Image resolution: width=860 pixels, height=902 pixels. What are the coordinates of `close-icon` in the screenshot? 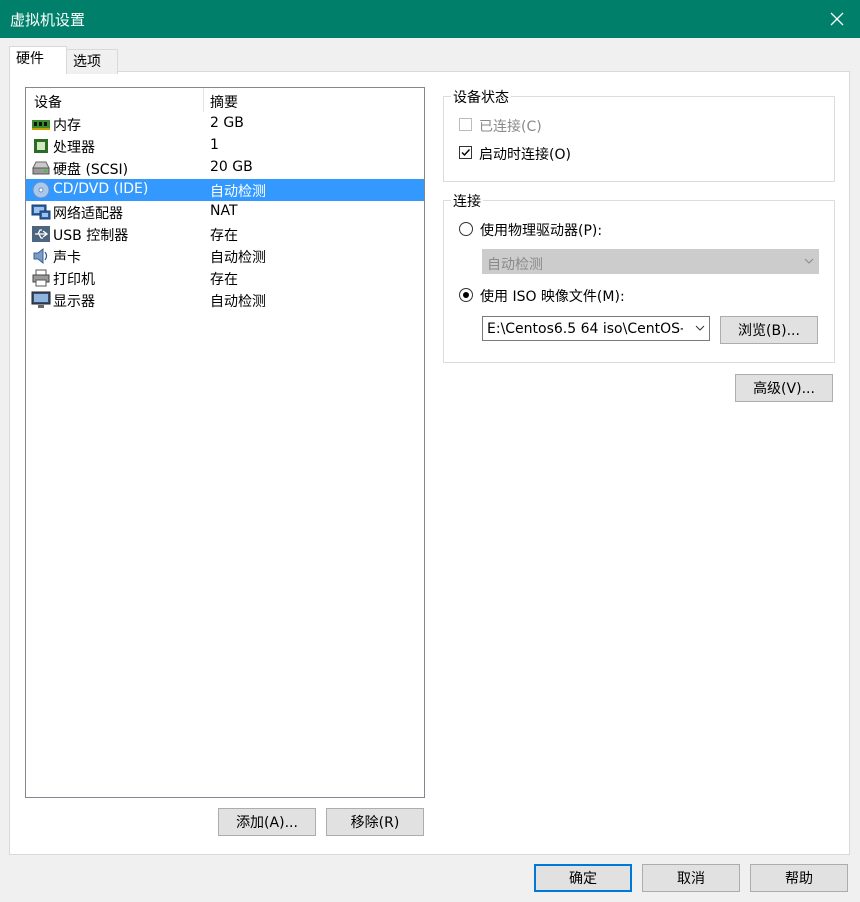 It's located at (837, 19).